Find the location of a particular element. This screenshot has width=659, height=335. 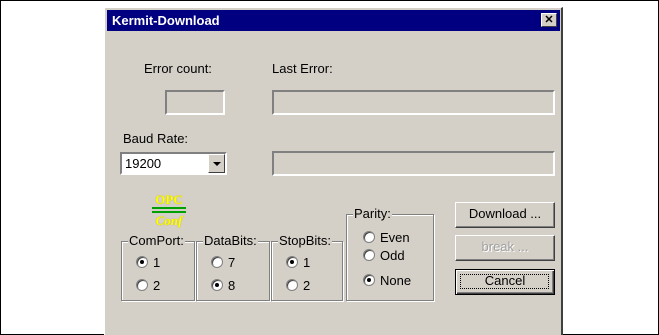

error-count-field is located at coordinates (195, 102).